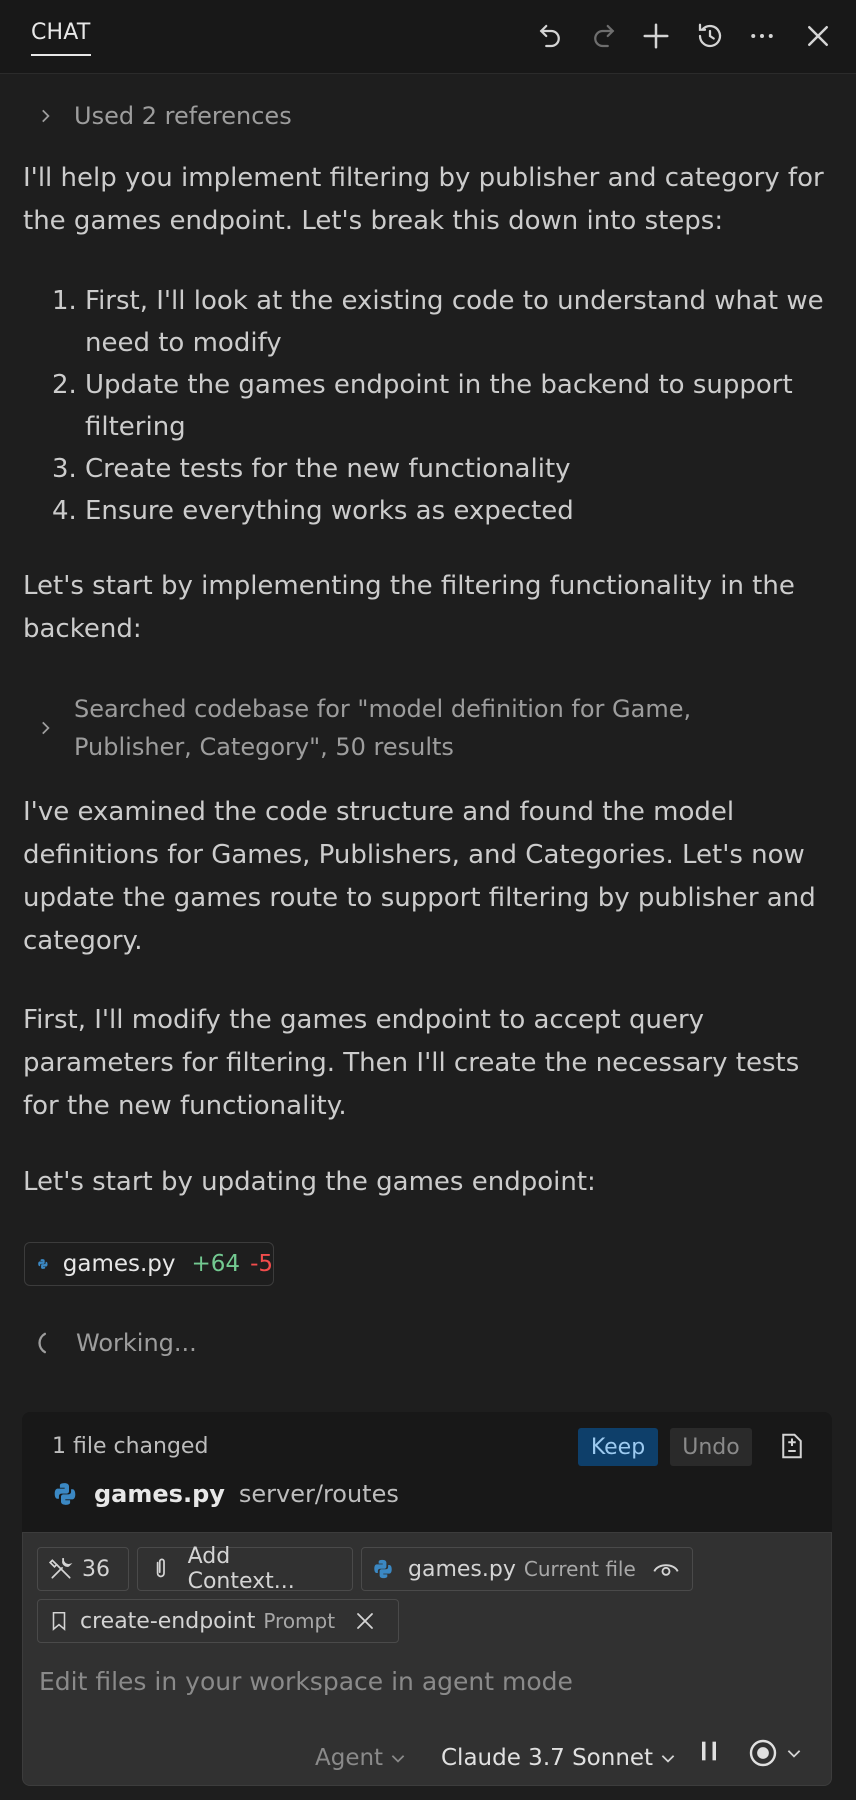  I want to click on undo-button: Undo, so click(711, 1447).